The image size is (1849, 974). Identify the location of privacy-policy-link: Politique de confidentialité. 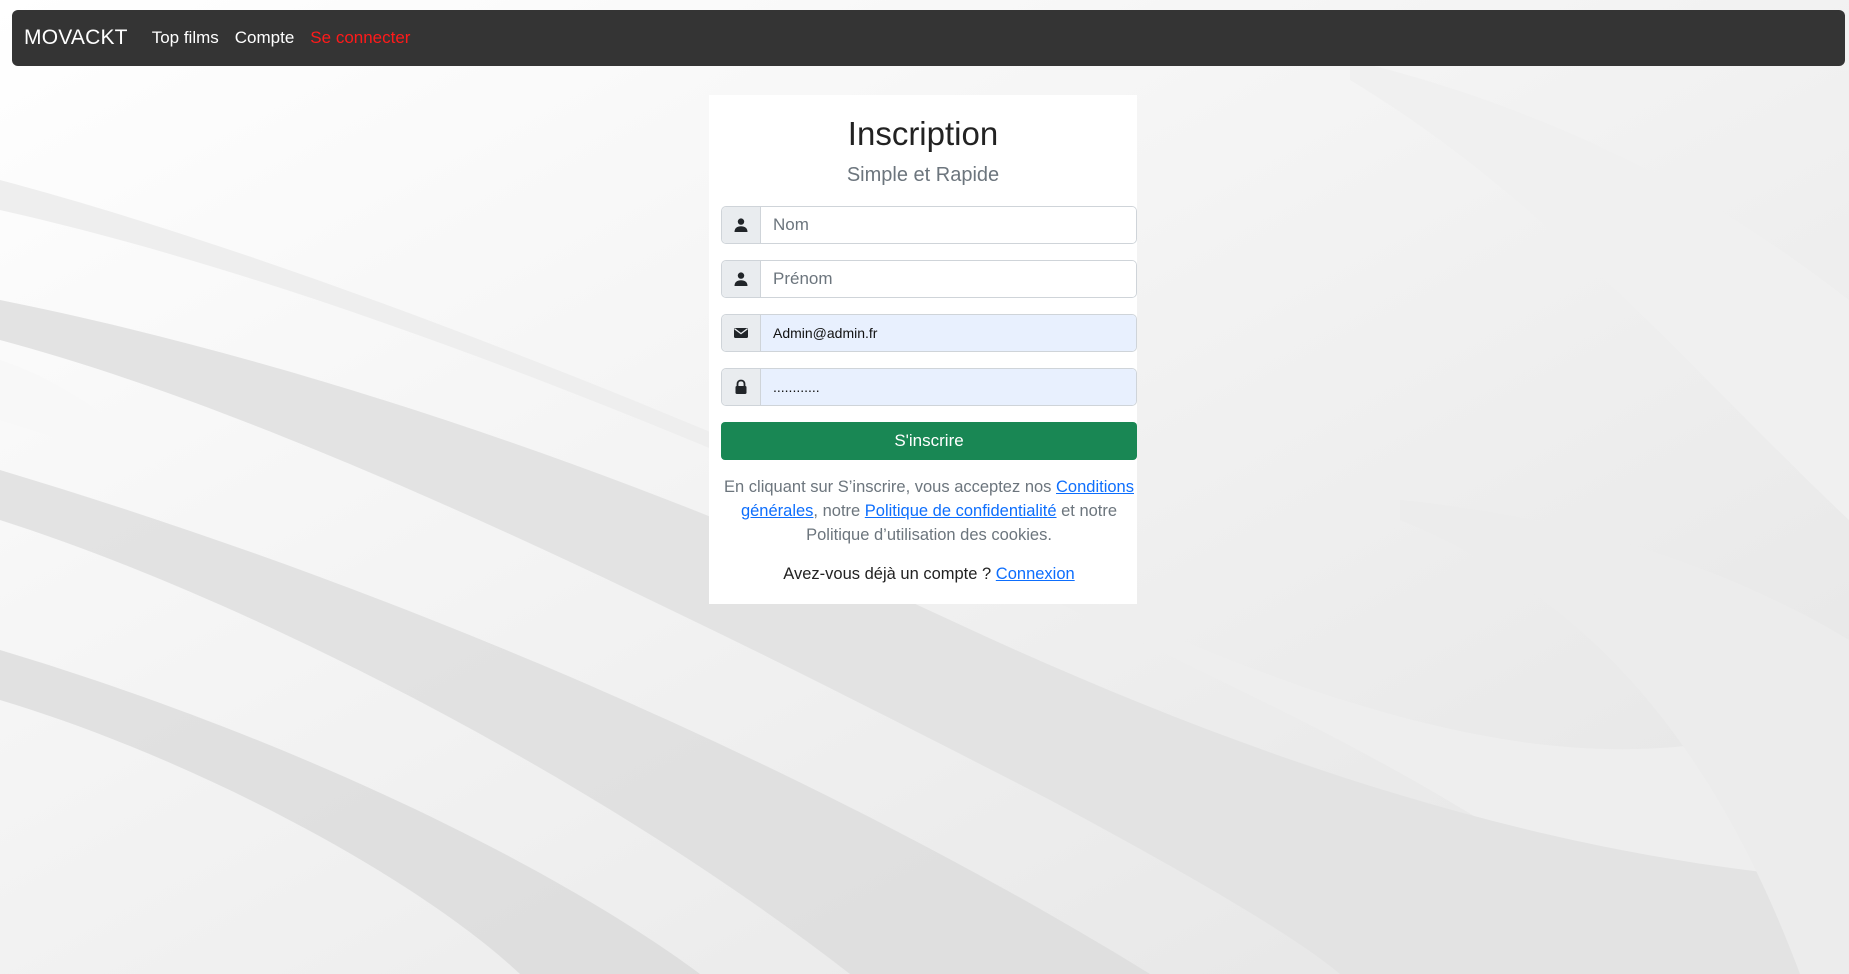
(961, 511).